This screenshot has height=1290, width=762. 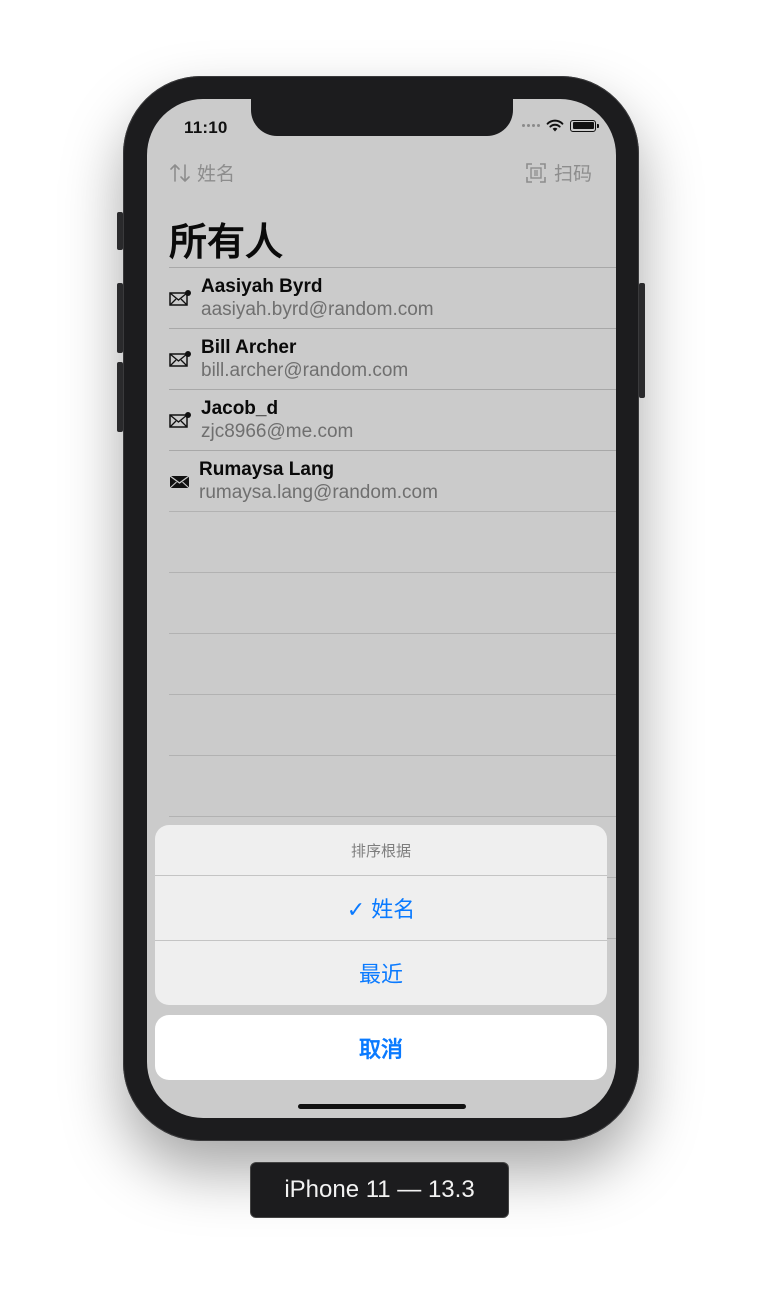 What do you see at coordinates (180, 172) in the screenshot?
I see `sort-arrows-icon` at bounding box center [180, 172].